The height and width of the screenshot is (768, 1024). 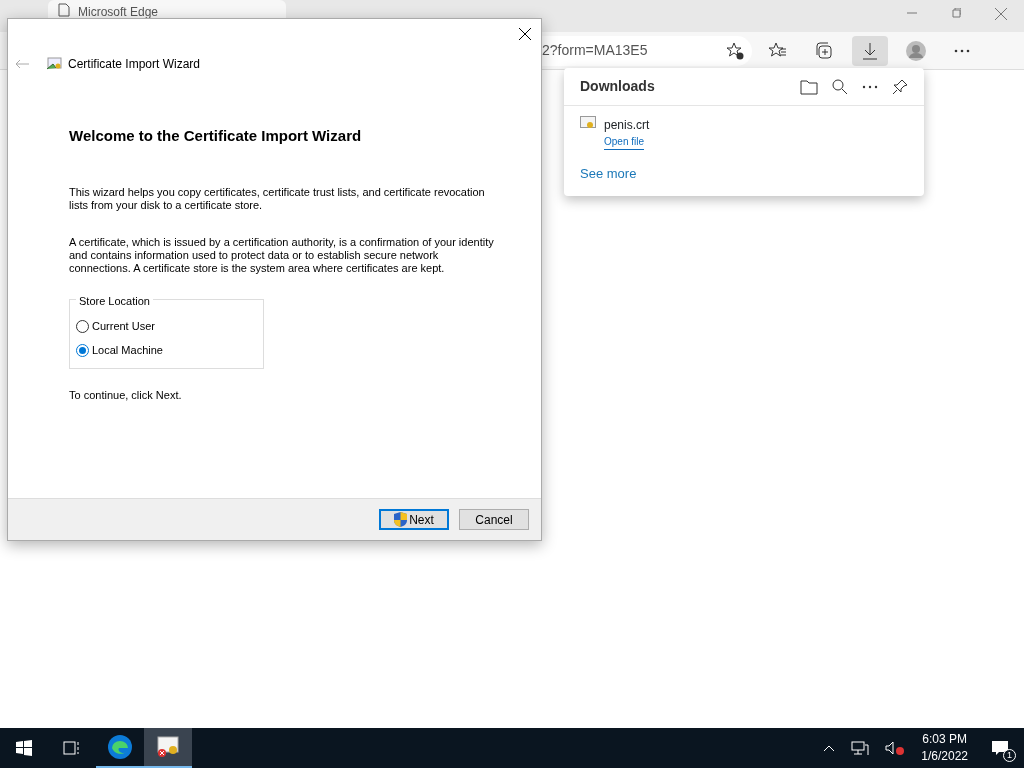 What do you see at coordinates (809, 86) in the screenshot?
I see `folder-icon` at bounding box center [809, 86].